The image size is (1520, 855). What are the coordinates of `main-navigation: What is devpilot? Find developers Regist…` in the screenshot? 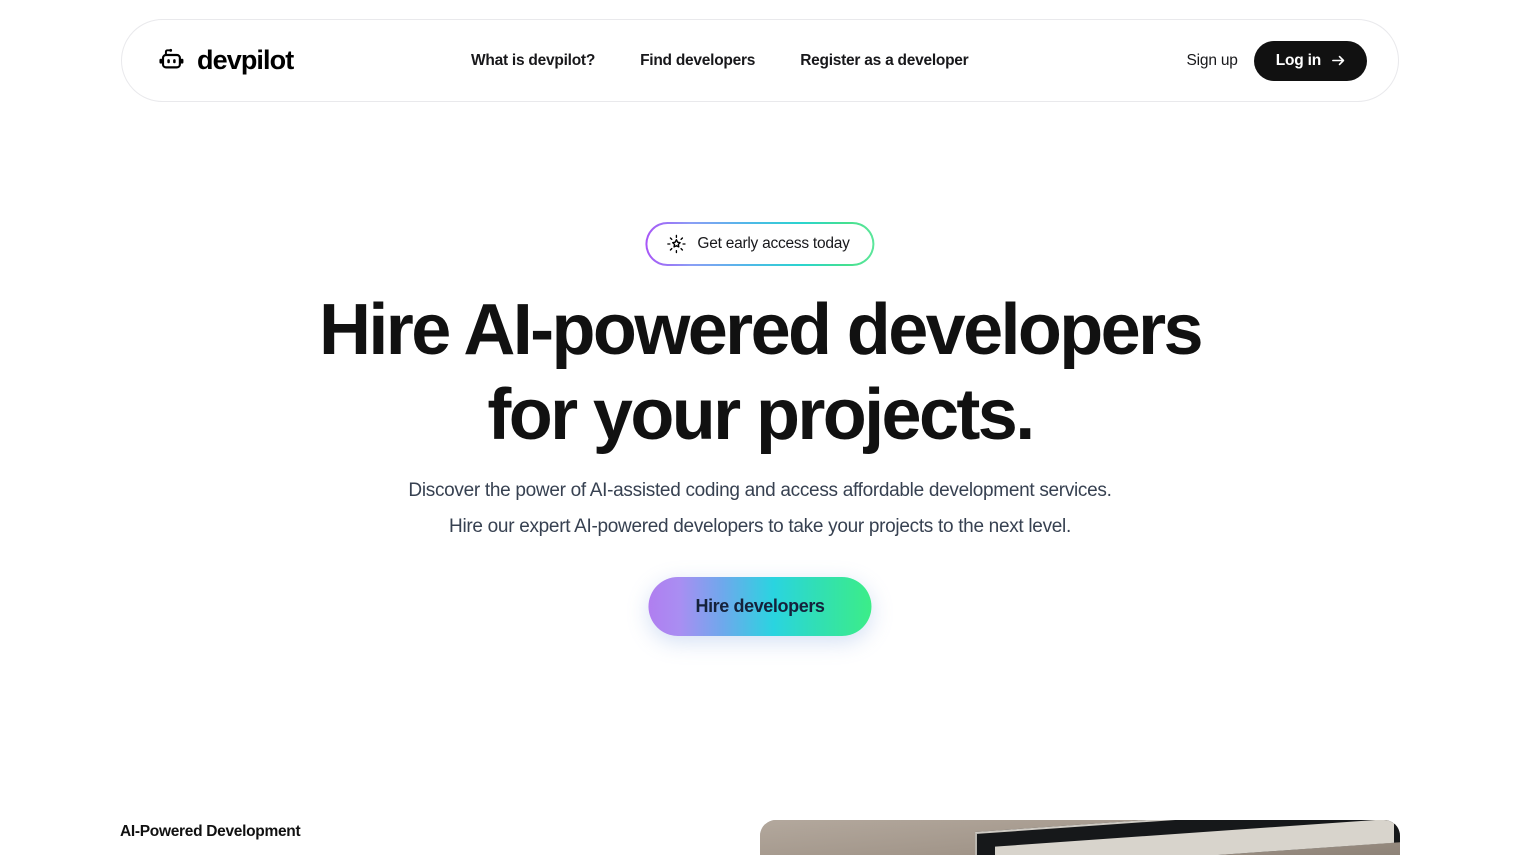 It's located at (720, 61).